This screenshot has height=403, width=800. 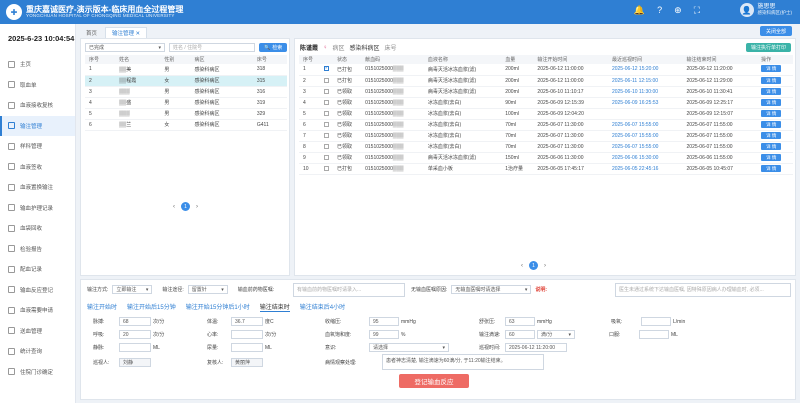 I want to click on sidebar-item-home: 主页, so click(x=37, y=64).